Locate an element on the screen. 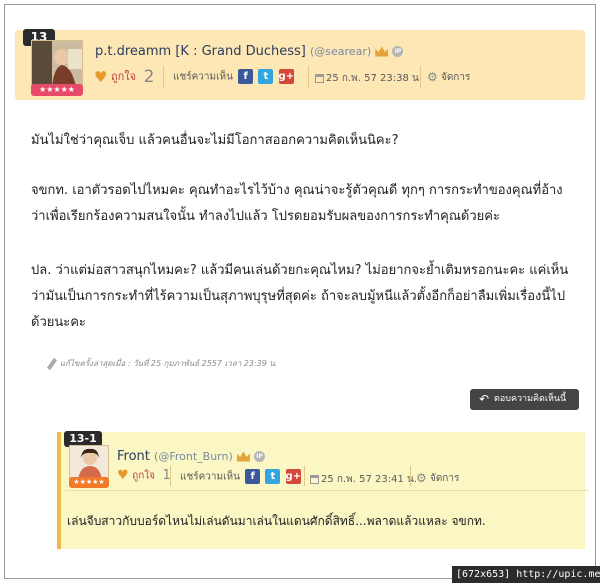 This screenshot has width=600, height=583. username: p.t.dreamm [K : Grand Duchess] is located at coordinates (200, 51).